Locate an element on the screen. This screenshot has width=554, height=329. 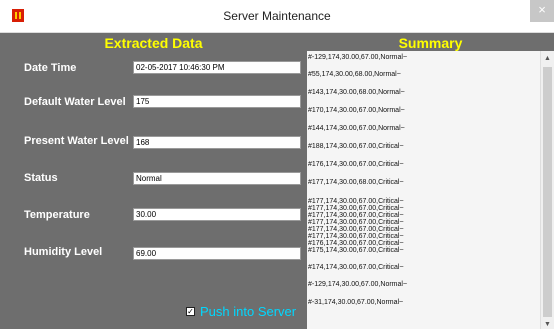
title-bar: Server Maintenance × is located at coordinates (277, 16).